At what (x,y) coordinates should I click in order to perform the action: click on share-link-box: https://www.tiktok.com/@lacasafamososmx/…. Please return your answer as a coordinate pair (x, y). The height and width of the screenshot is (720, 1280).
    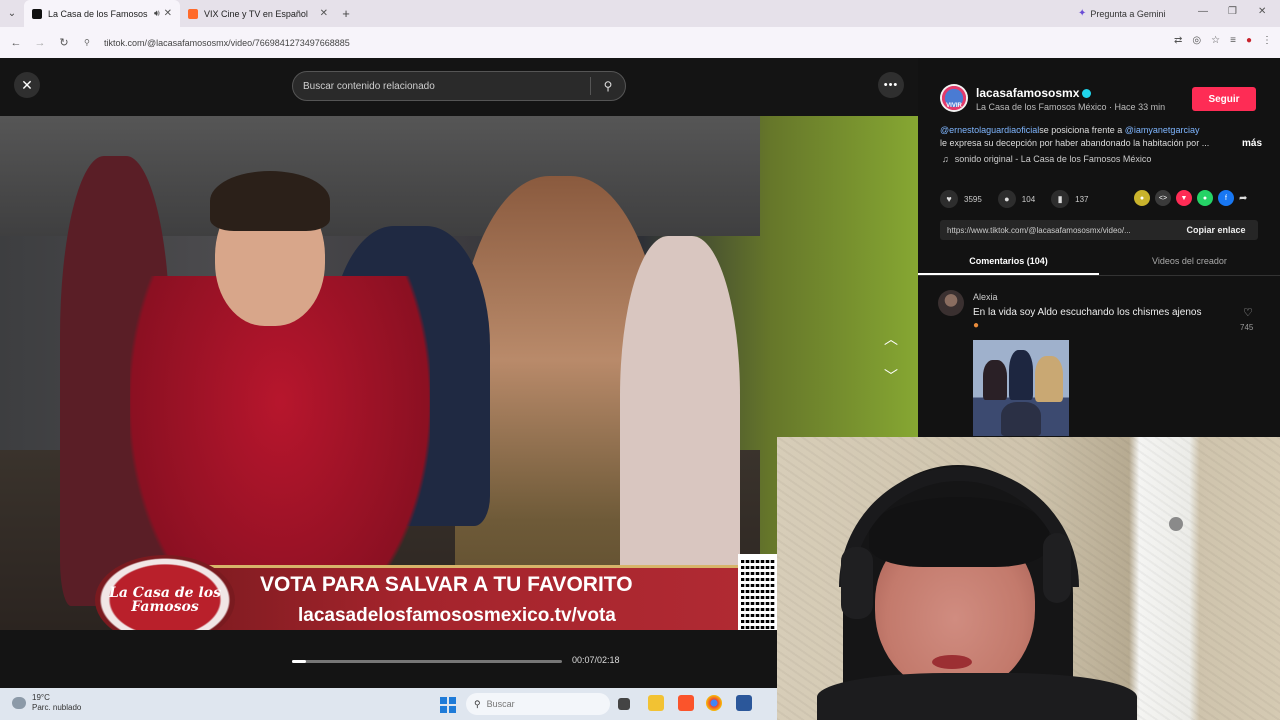
    Looking at the image, I should click on (1099, 230).